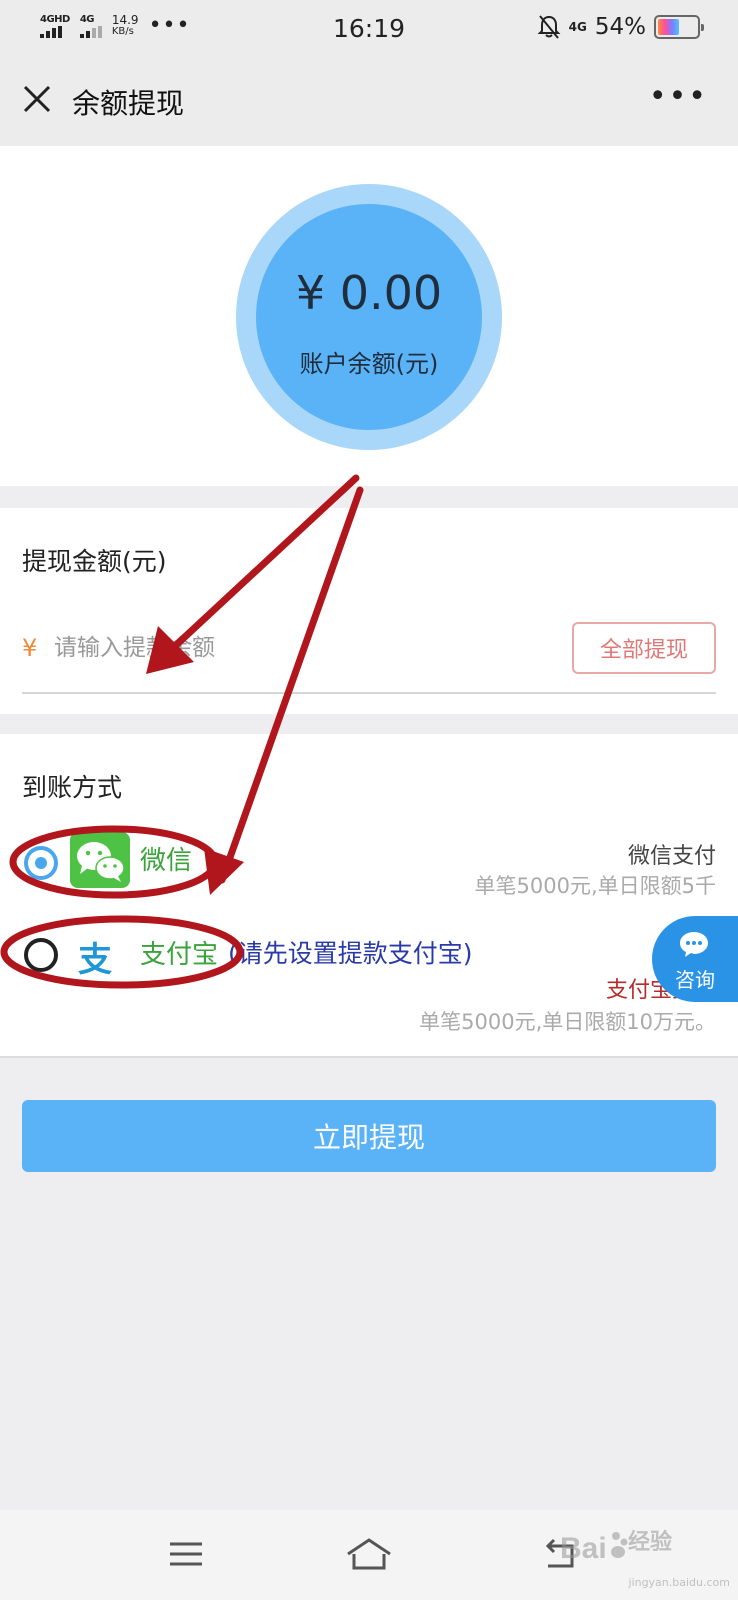 This screenshot has width=738, height=1600. I want to click on balance-amount: ¥ 0.00, so click(369, 293).